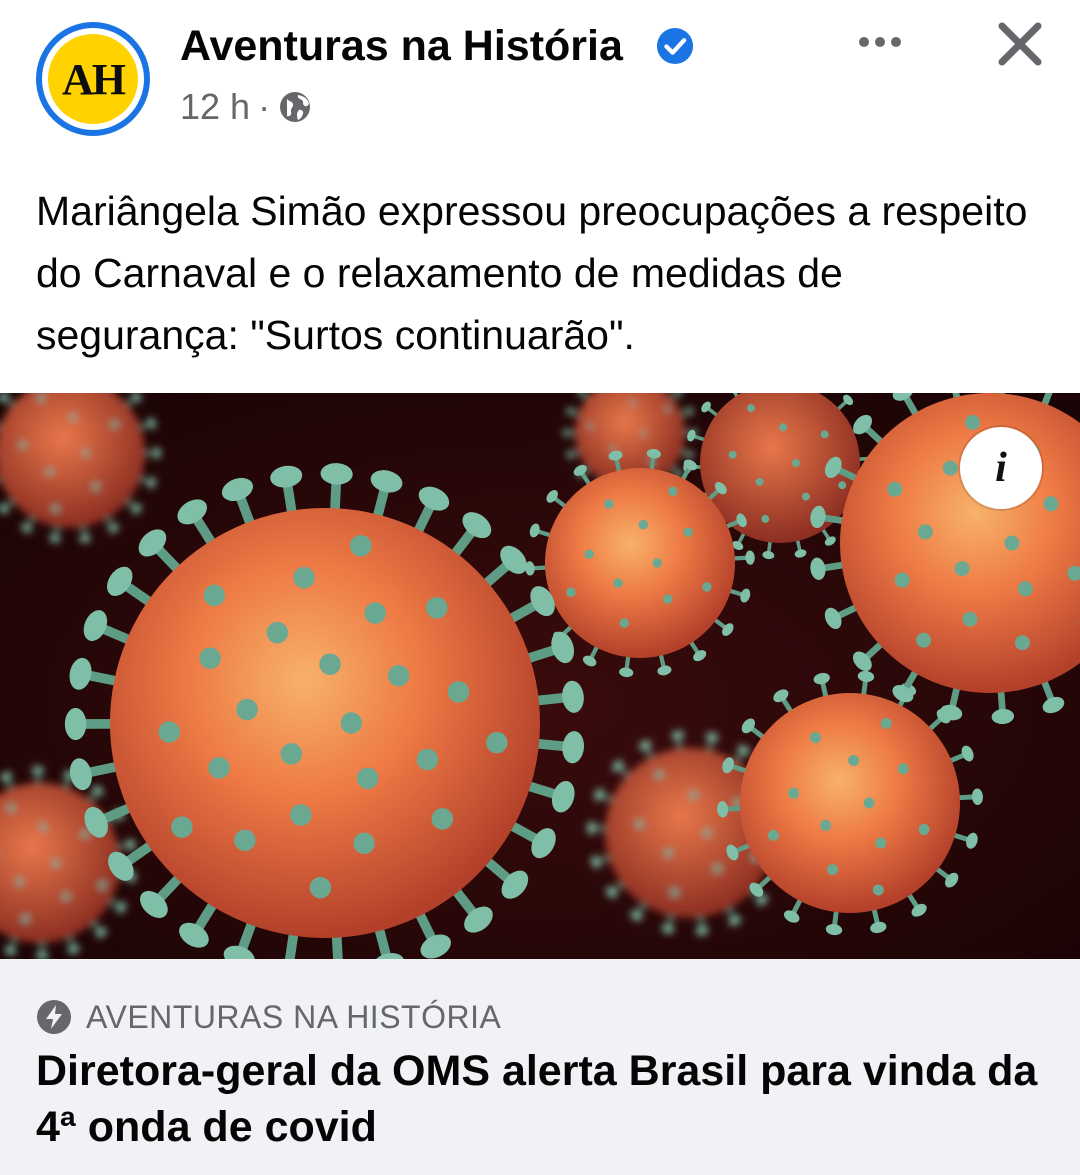  What do you see at coordinates (1001, 468) in the screenshot?
I see `info-button: i` at bounding box center [1001, 468].